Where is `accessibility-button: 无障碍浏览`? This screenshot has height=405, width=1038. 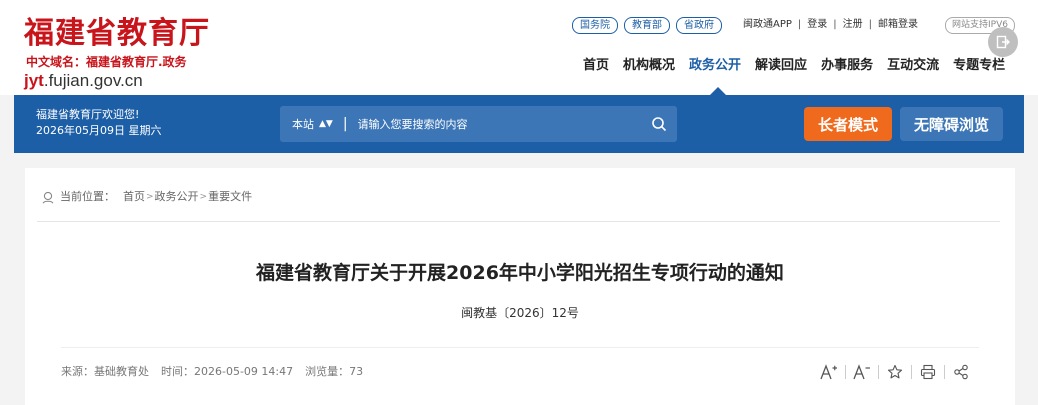 accessibility-button: 无障碍浏览 is located at coordinates (951, 124).